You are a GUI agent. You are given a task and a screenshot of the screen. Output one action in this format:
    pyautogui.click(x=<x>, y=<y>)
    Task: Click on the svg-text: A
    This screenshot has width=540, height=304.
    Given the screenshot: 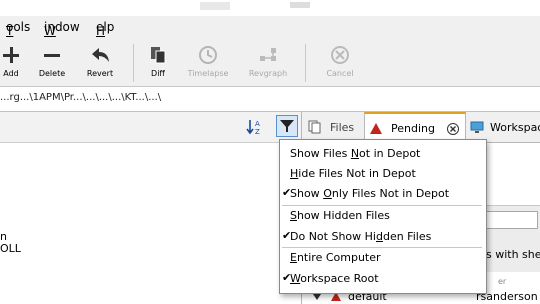 What is the action you would take?
    pyautogui.click(x=257, y=124)
    